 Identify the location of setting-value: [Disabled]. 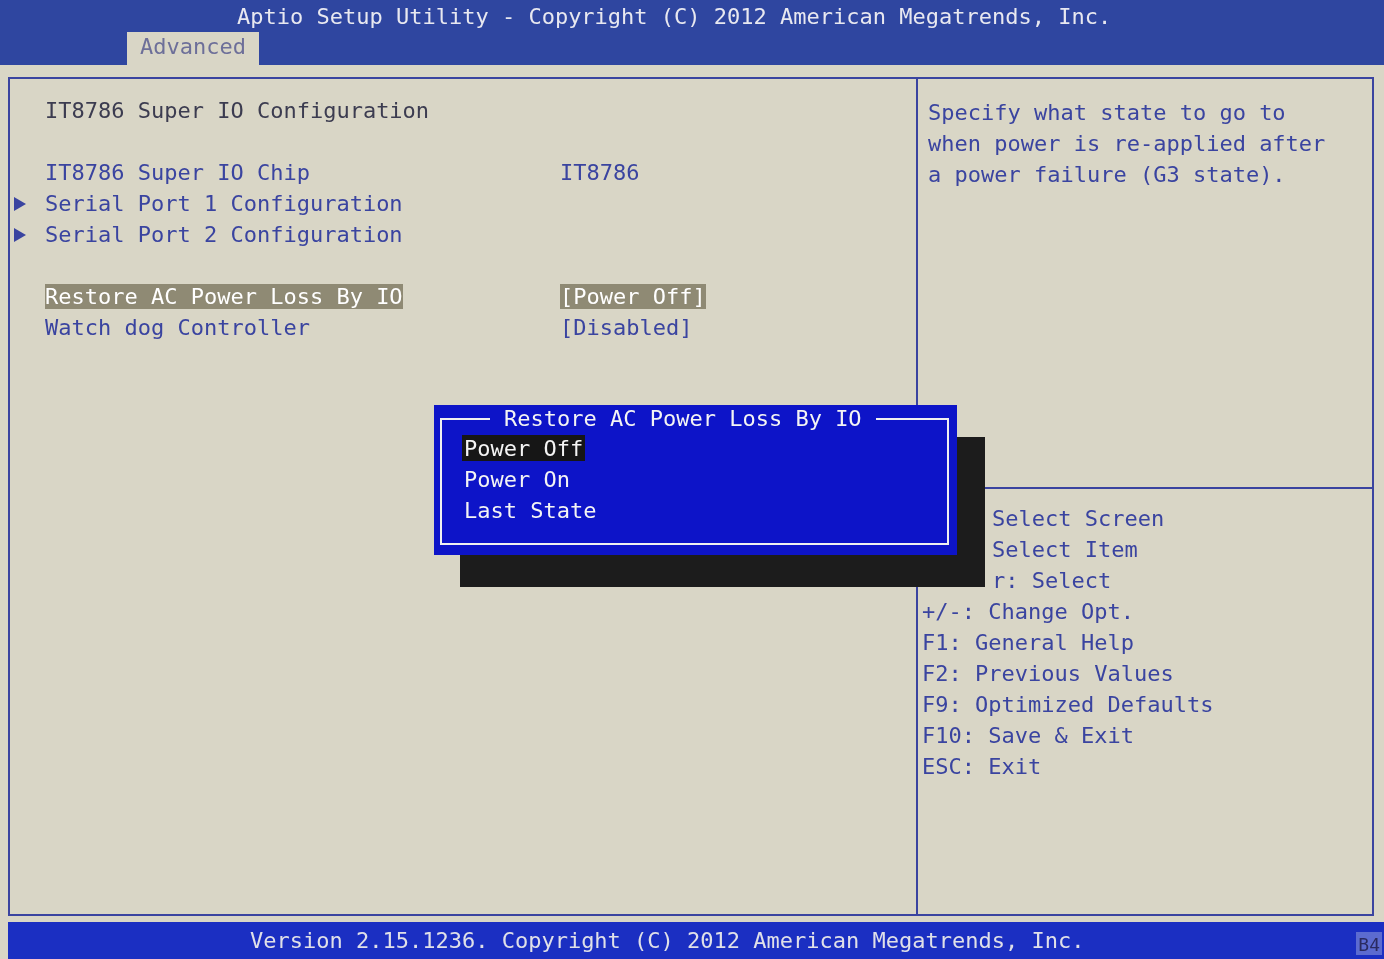
(626, 327).